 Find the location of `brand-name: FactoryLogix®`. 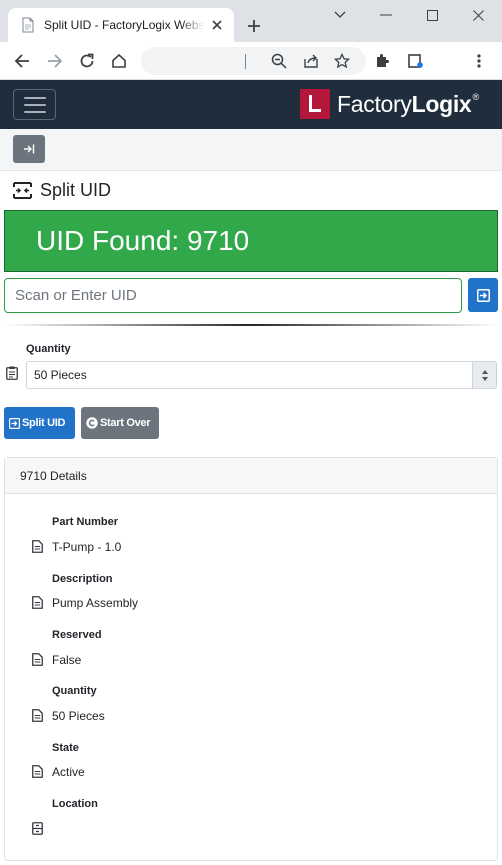

brand-name: FactoryLogix® is located at coordinates (408, 103).